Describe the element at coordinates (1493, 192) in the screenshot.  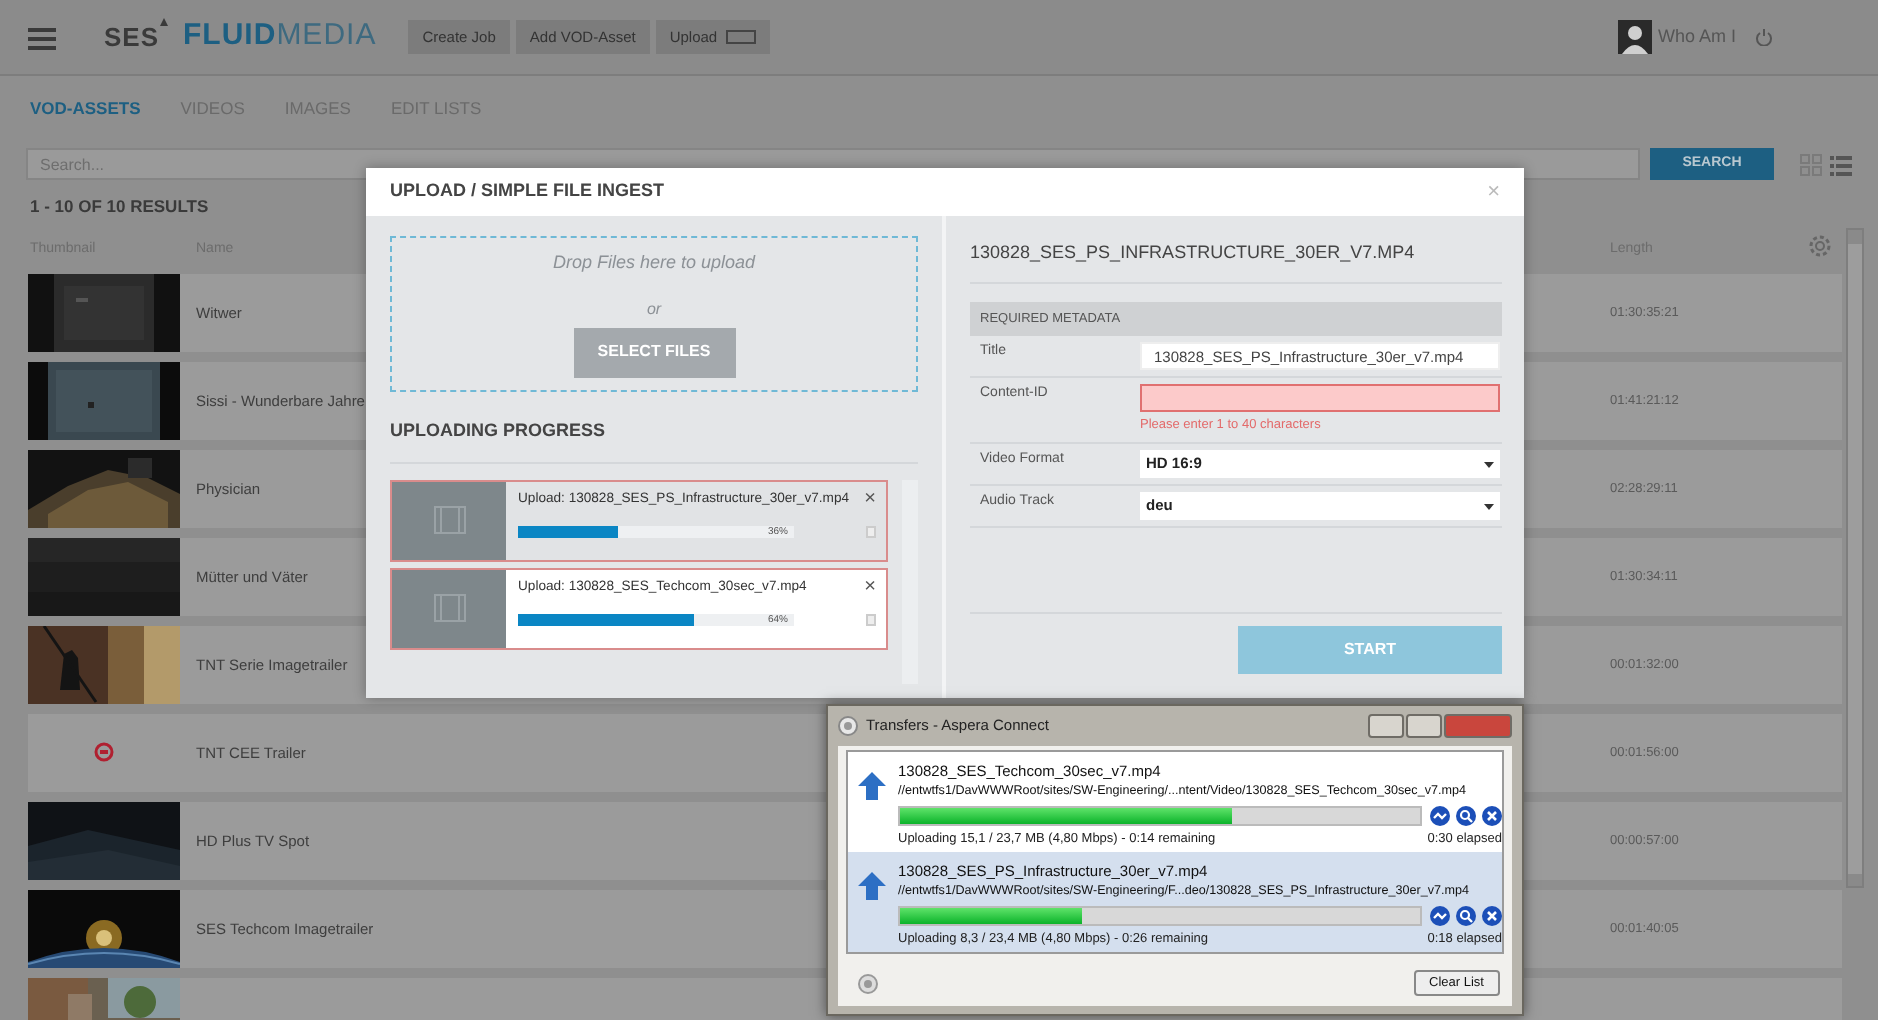
I see `close-button: ×` at that location.